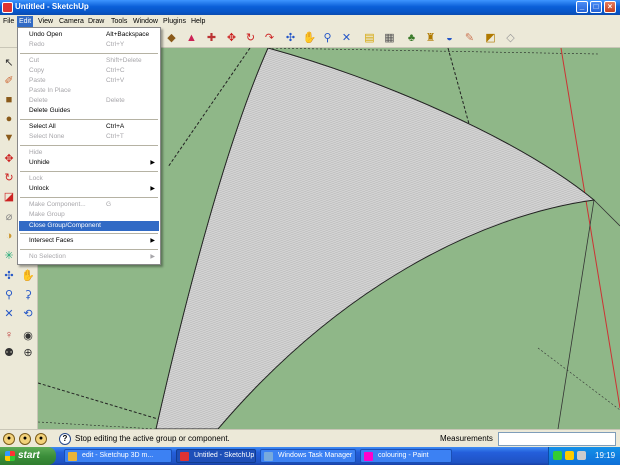  What do you see at coordinates (582, 7) in the screenshot?
I see `minimize-button: _` at bounding box center [582, 7].